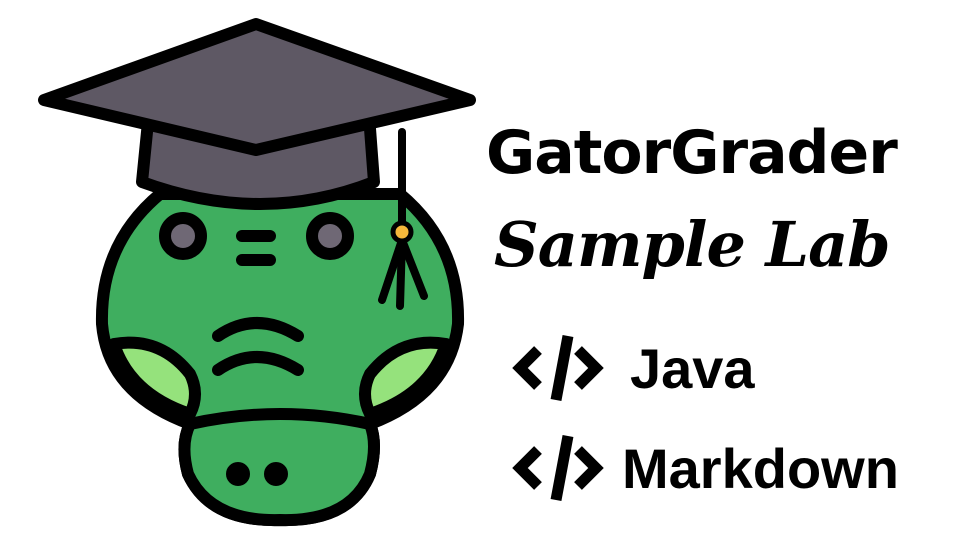 The width and height of the screenshot is (960, 540). I want to click on tassel-bead, so click(402, 232).